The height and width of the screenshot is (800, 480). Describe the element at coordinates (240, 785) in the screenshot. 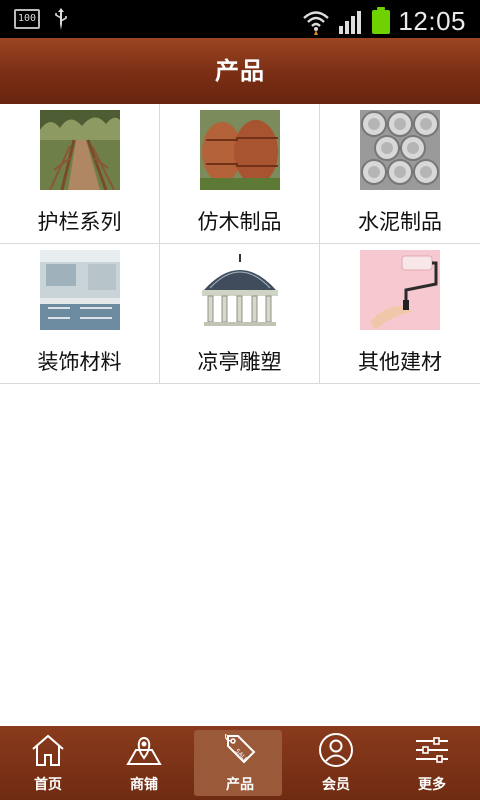

I see `tab-label: 产品` at that location.